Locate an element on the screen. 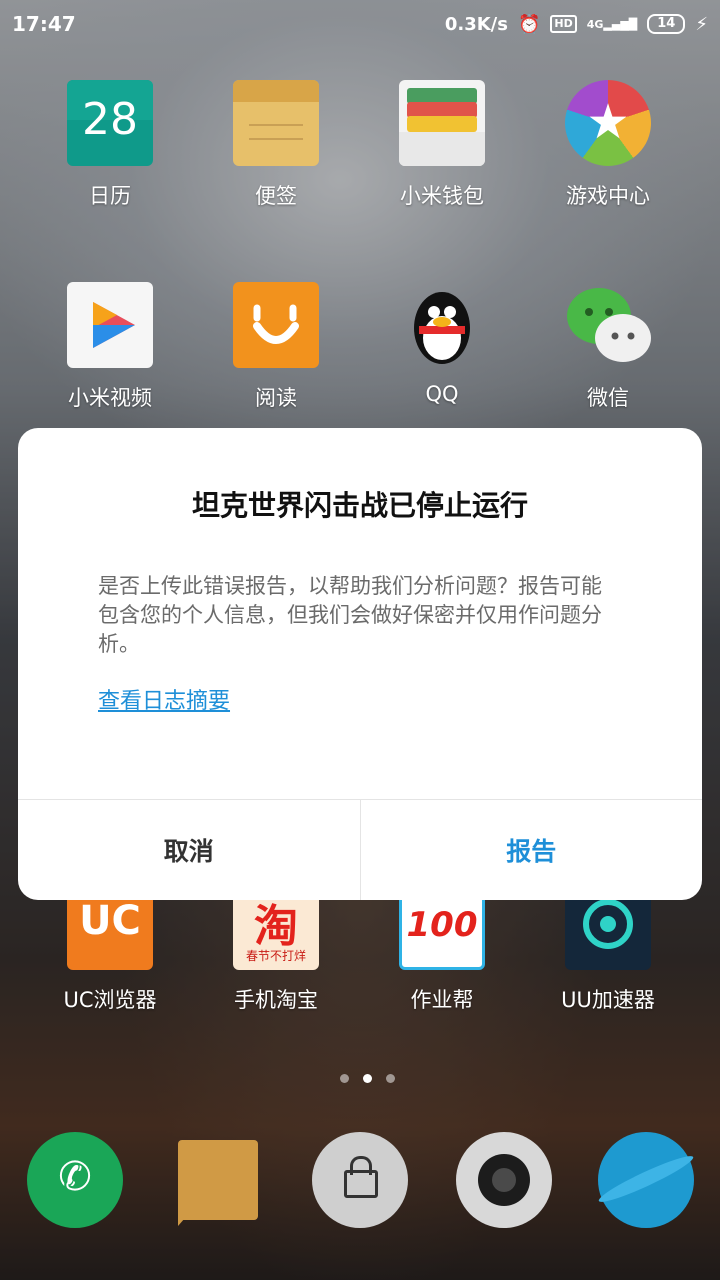  wechat-icon is located at coordinates (608, 325).